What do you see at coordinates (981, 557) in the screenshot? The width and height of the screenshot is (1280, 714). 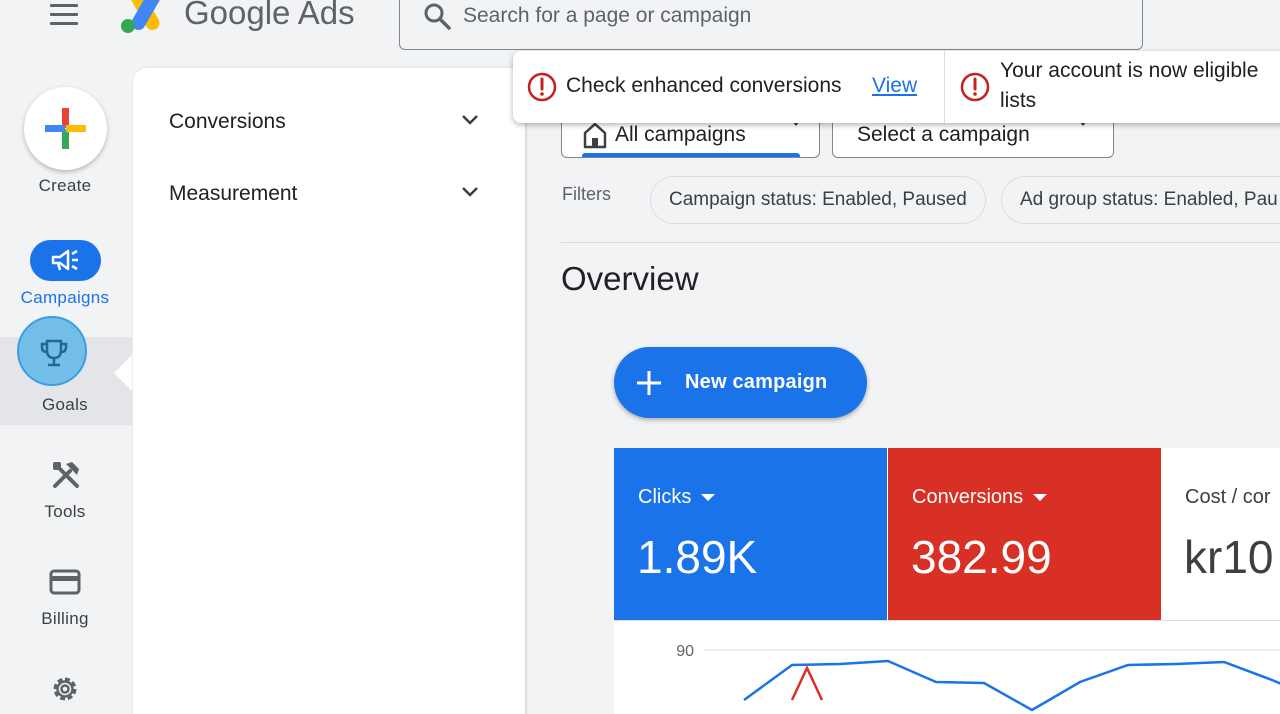 I see `metric-value: 382.99` at bounding box center [981, 557].